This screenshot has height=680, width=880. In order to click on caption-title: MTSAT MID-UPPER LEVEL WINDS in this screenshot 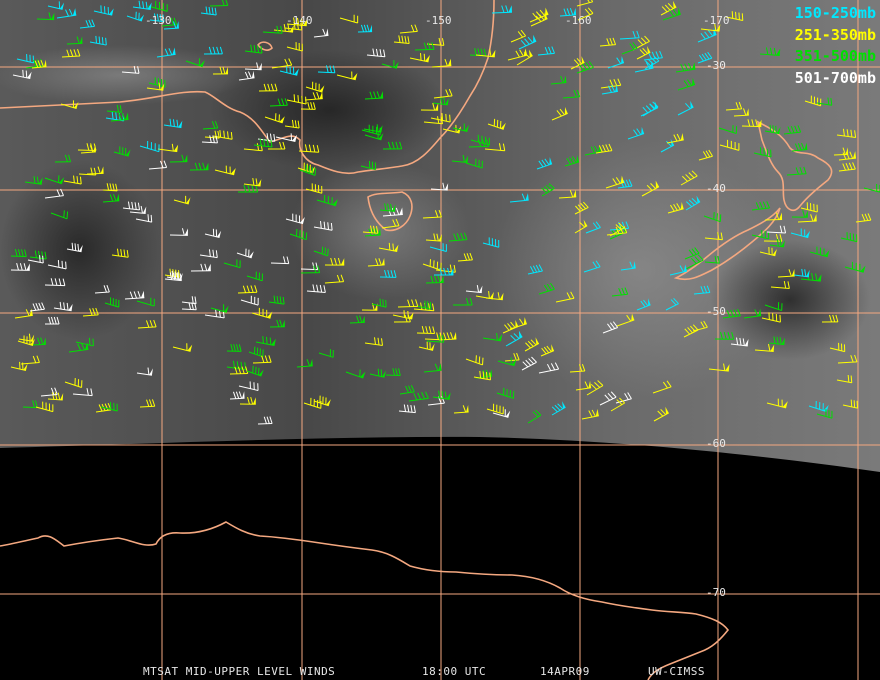, I will do `click(239, 671)`.